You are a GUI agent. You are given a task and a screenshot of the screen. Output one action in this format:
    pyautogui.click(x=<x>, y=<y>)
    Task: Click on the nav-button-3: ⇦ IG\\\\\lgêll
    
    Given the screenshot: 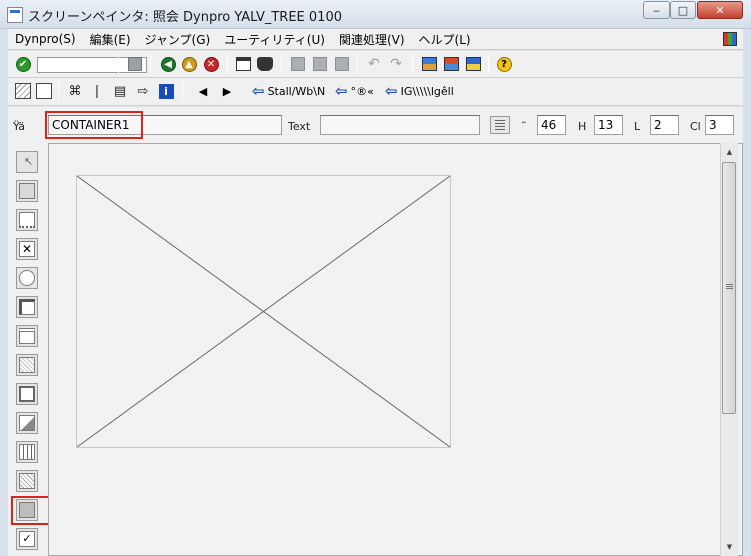 What is the action you would take?
    pyautogui.click(x=419, y=91)
    